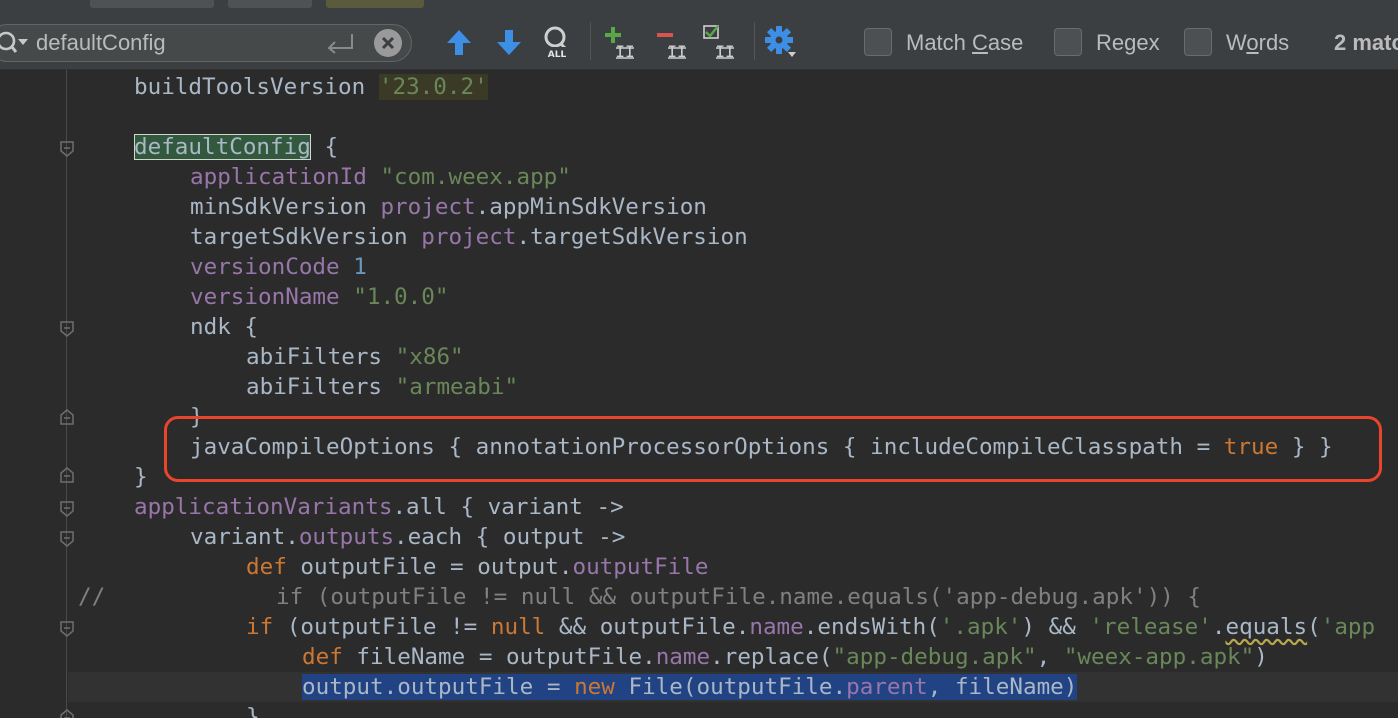  What do you see at coordinates (1366, 42) in the screenshot?
I see `match-count: 2 matc` at bounding box center [1366, 42].